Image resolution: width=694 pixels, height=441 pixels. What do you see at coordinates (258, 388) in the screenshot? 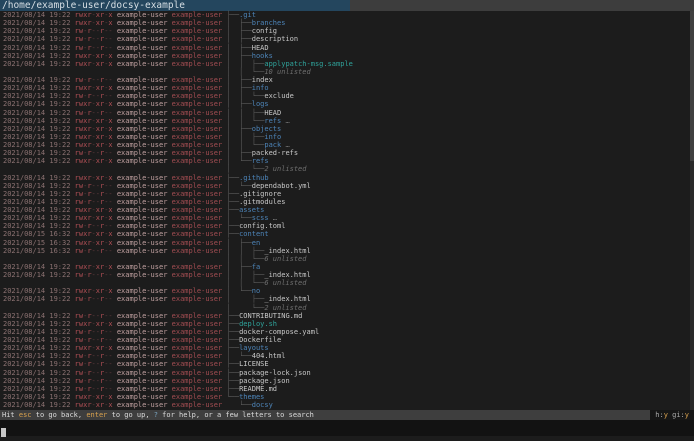
I see `file-name: README.md` at bounding box center [258, 388].